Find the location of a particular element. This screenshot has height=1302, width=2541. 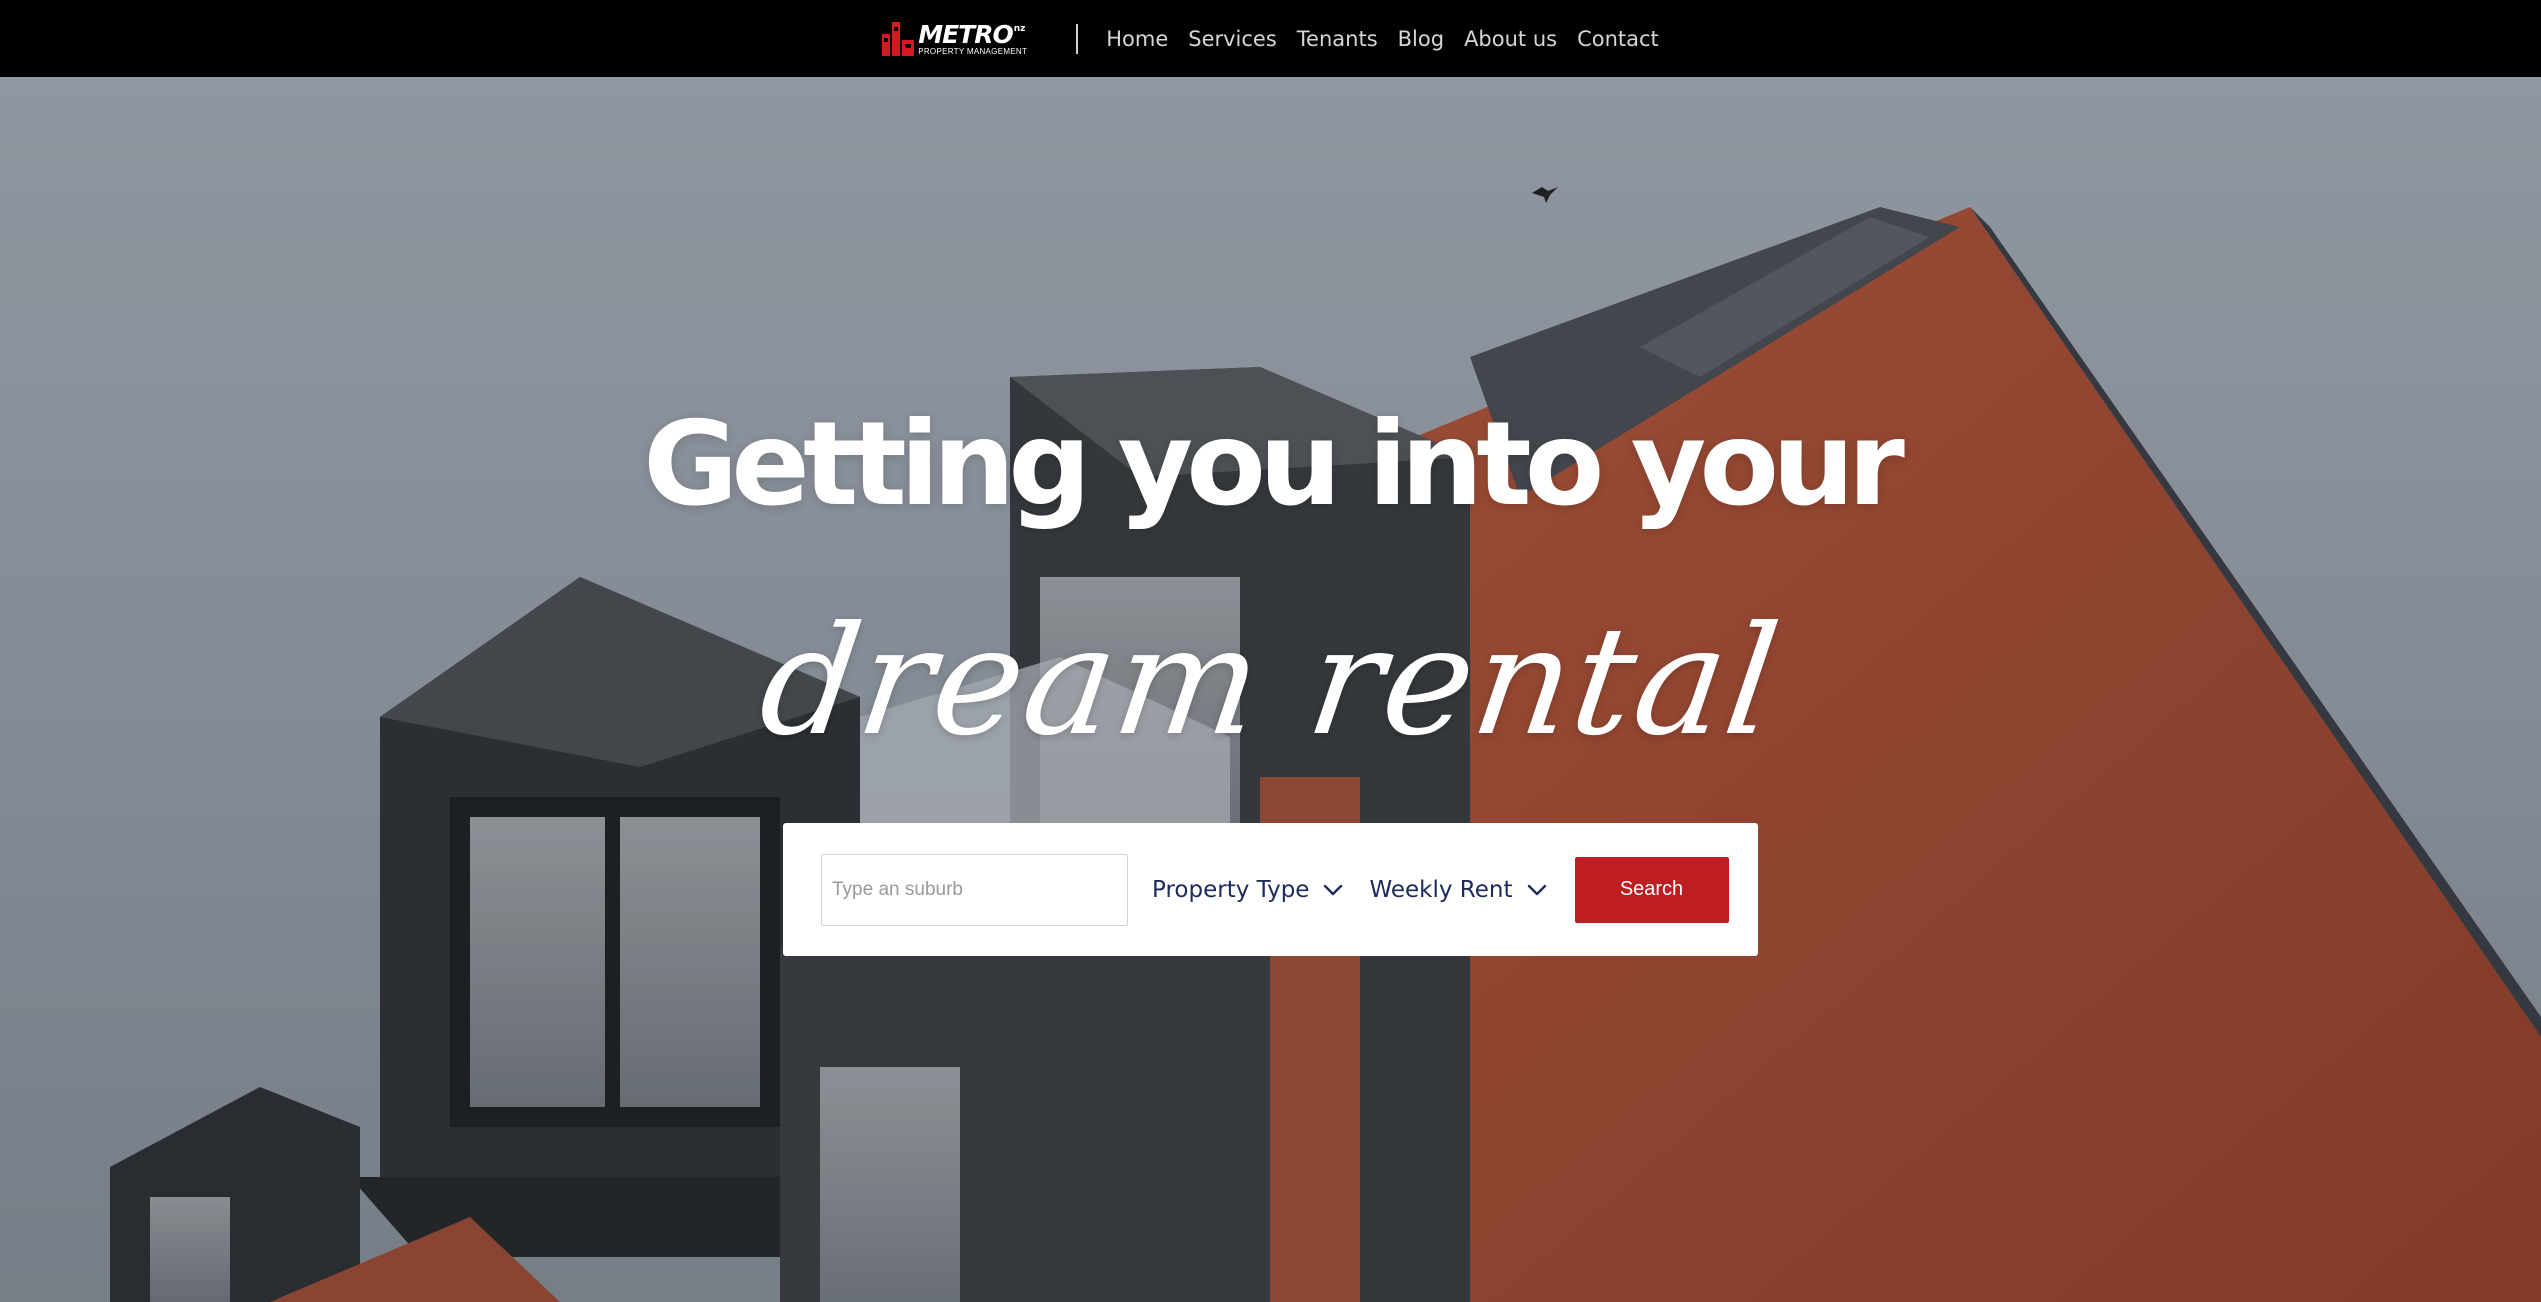

logo-text: METRO nz PROPERTY MANAGEMENT is located at coordinates (972, 39).